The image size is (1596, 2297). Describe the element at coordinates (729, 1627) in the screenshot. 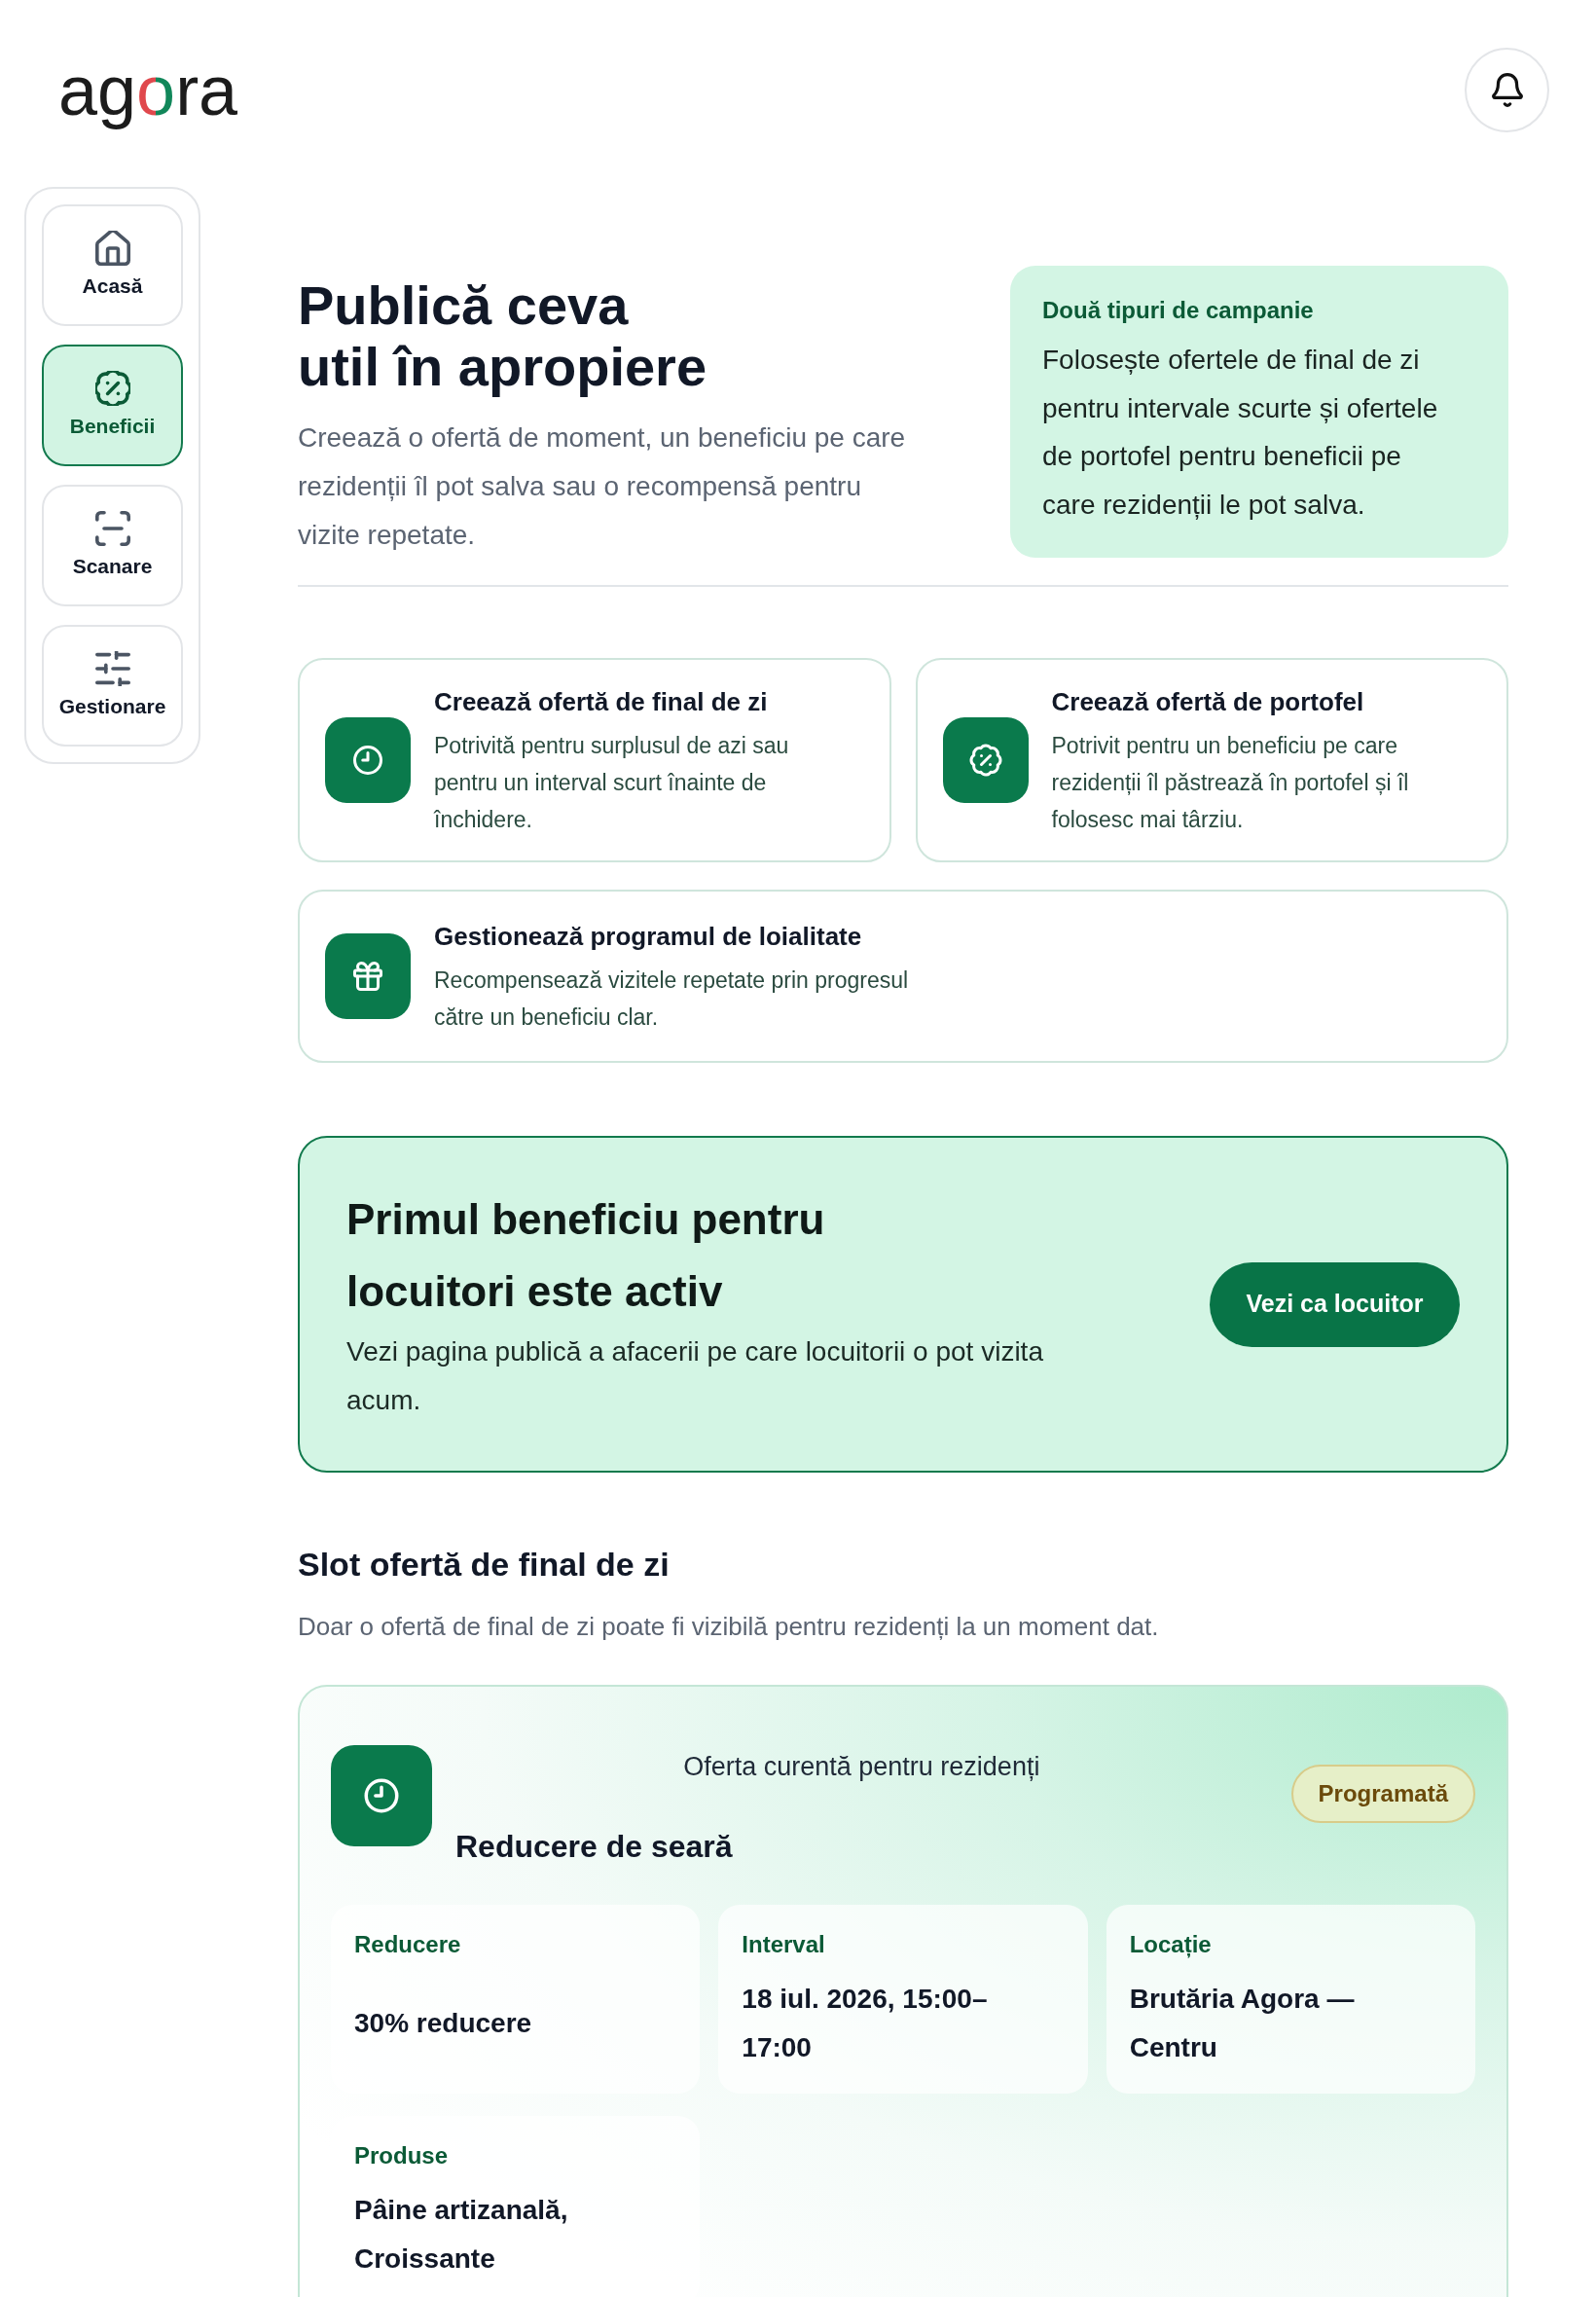

I see `section-description: Doar o ofertă de final de zi poate fi vizibilă pentru rezidenți la un moment dat.` at that location.